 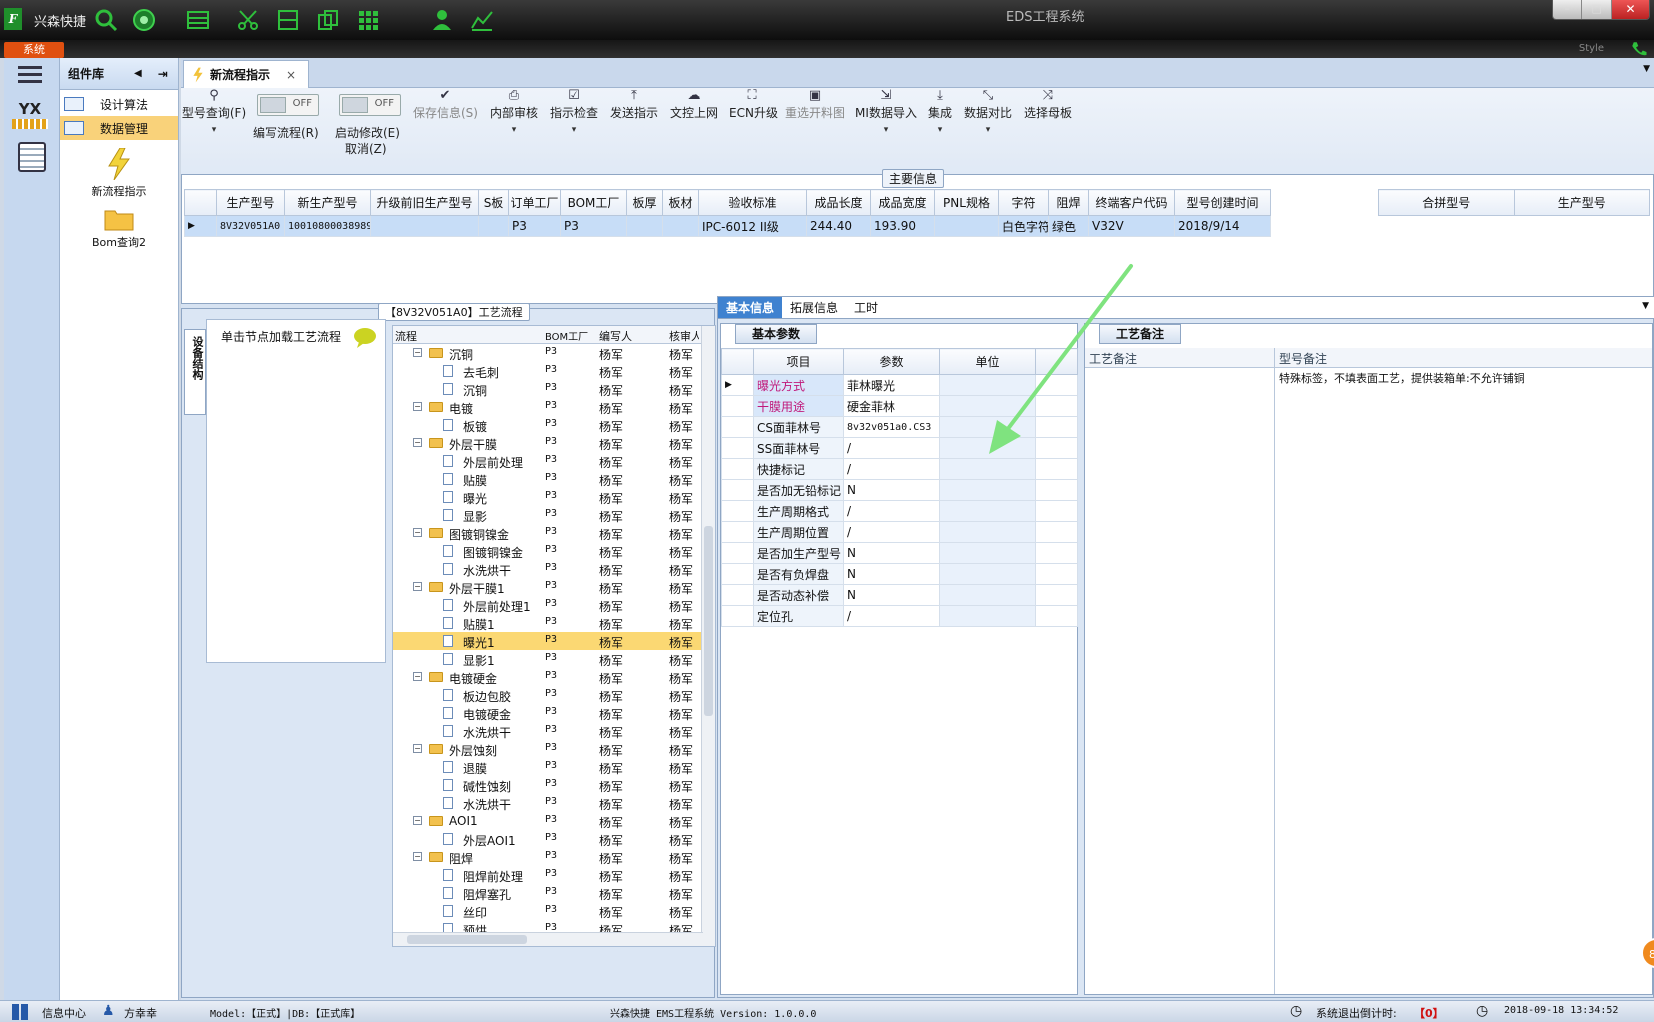 What do you see at coordinates (548, 641) in the screenshot?
I see `tree-row: 曝光1 P3 杨军 杨军` at bounding box center [548, 641].